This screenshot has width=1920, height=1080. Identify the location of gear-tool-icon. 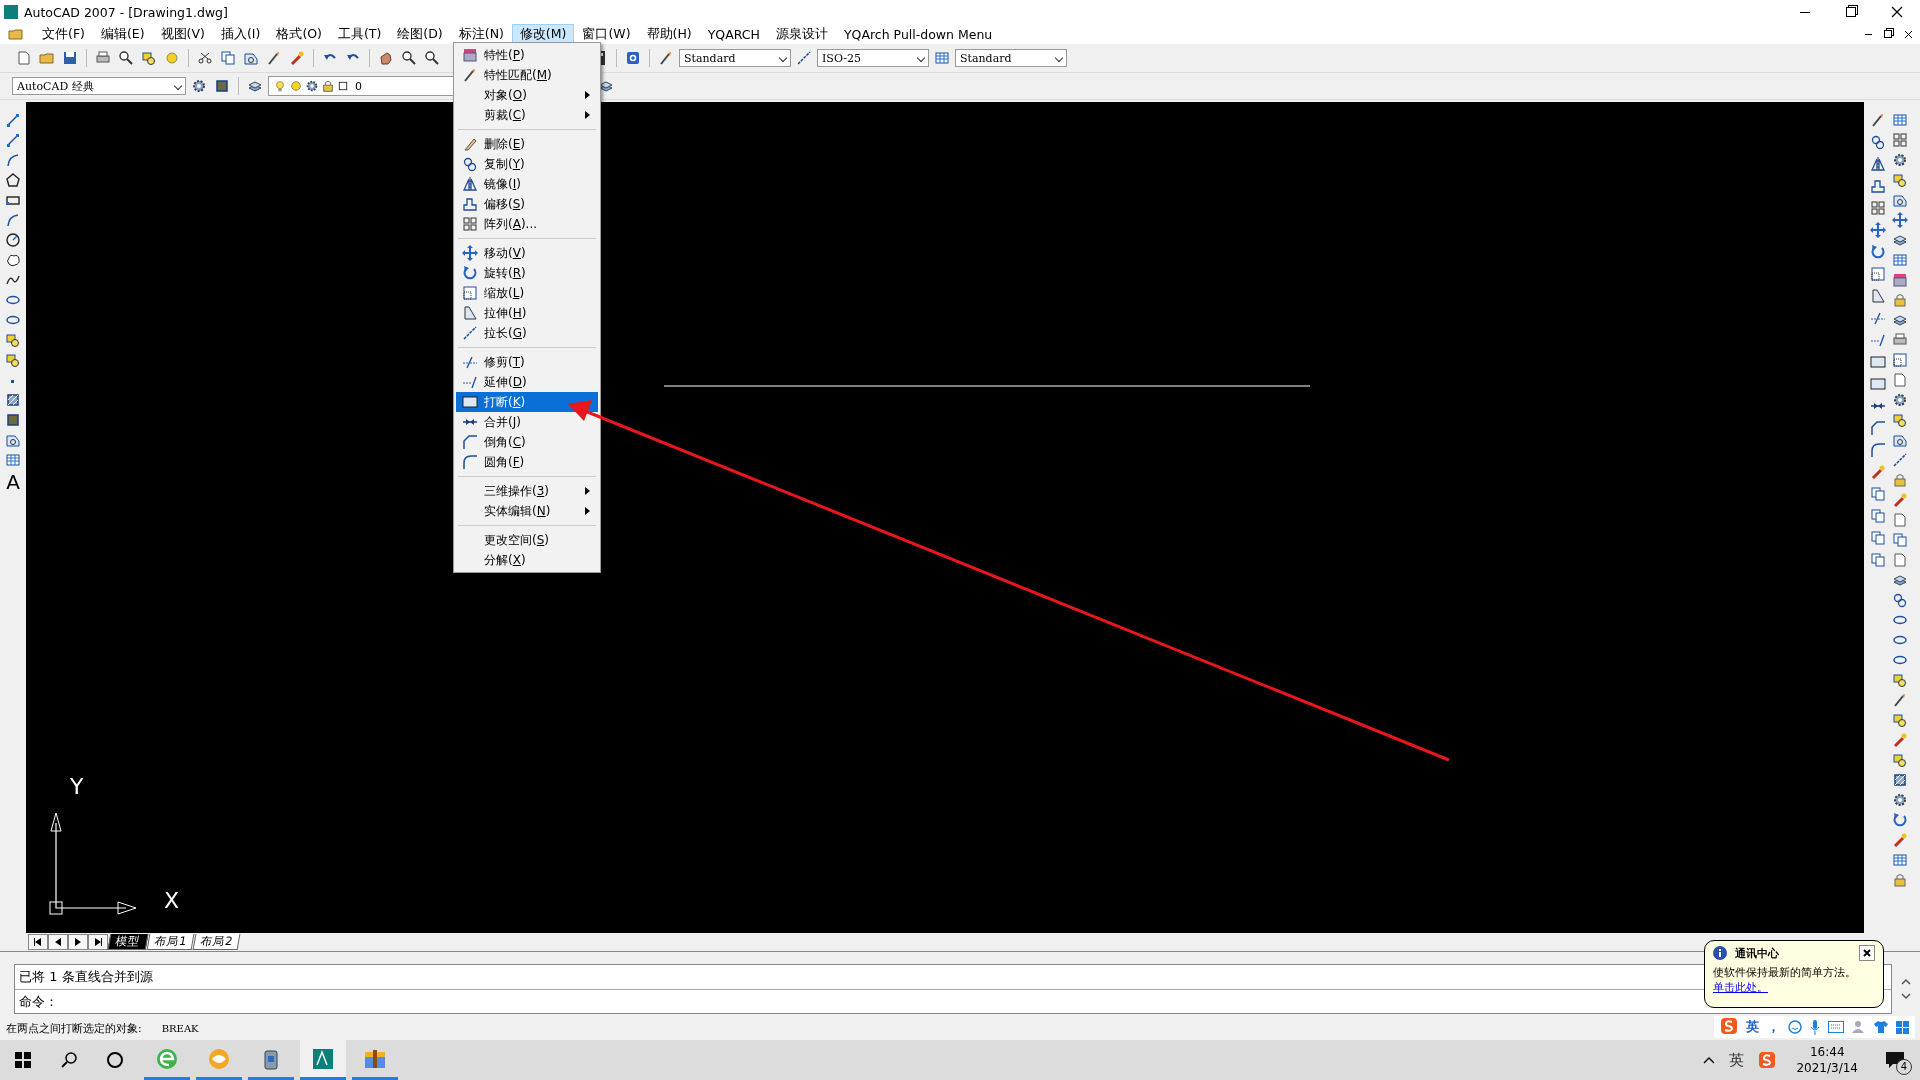
(1900, 160).